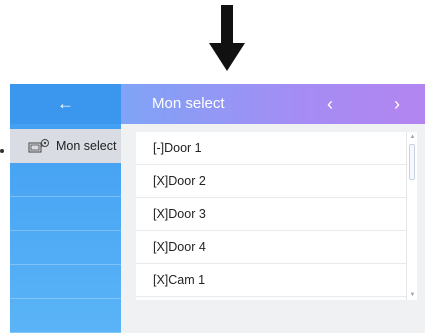 The width and height of the screenshot is (425, 333). What do you see at coordinates (2, 151) in the screenshot?
I see `pointer-dot` at bounding box center [2, 151].